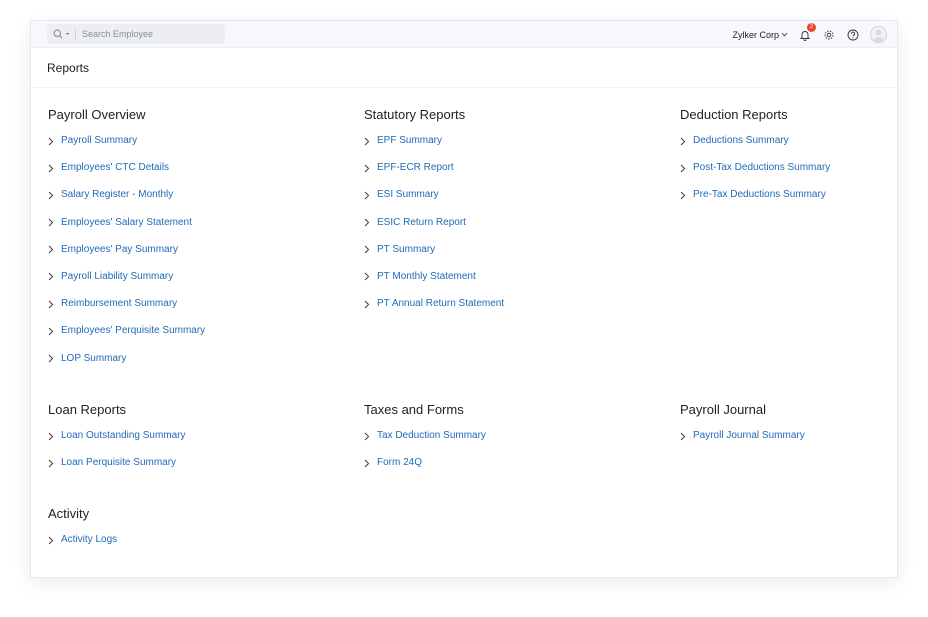 The image size is (928, 617). I want to click on report-link-label: Employees' Pay Summary, so click(119, 249).